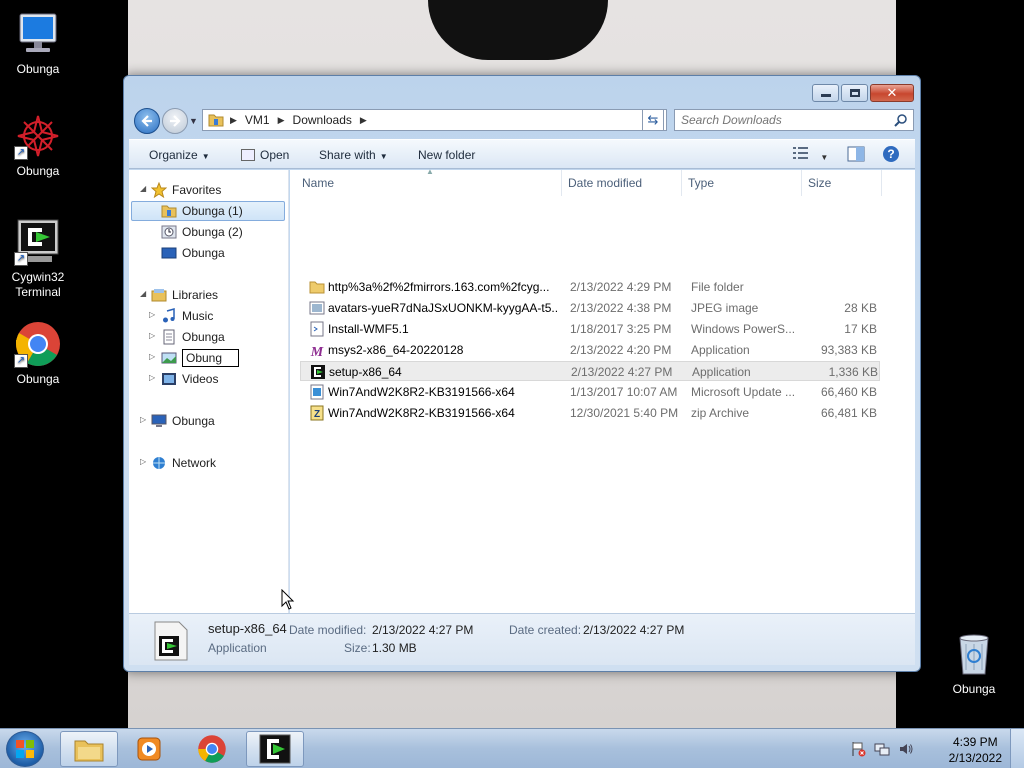 Image resolution: width=1024 pixels, height=768 pixels. Describe the element at coordinates (824, 157) in the screenshot. I see `chevron-down-icon: ▼` at that location.